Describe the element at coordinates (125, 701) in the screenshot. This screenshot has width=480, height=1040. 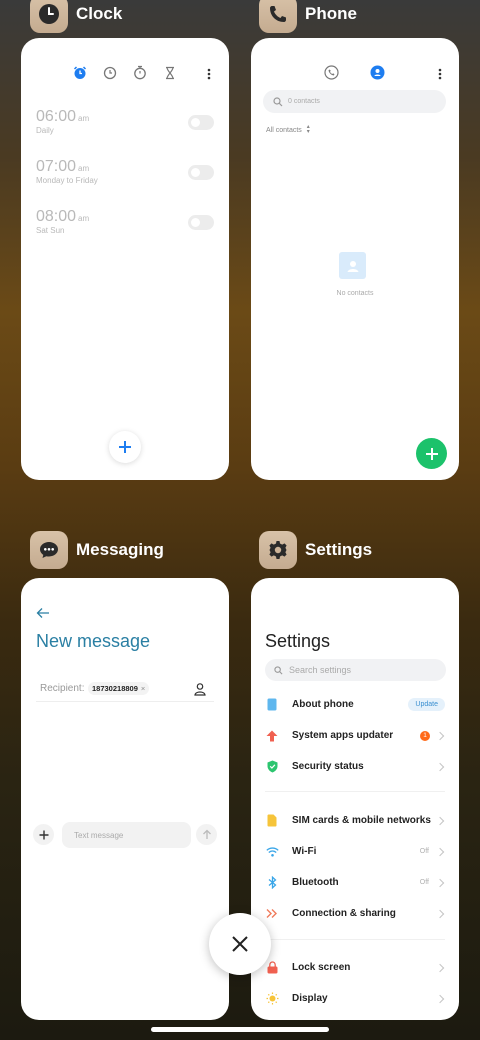
I see `recipient-divider` at that location.